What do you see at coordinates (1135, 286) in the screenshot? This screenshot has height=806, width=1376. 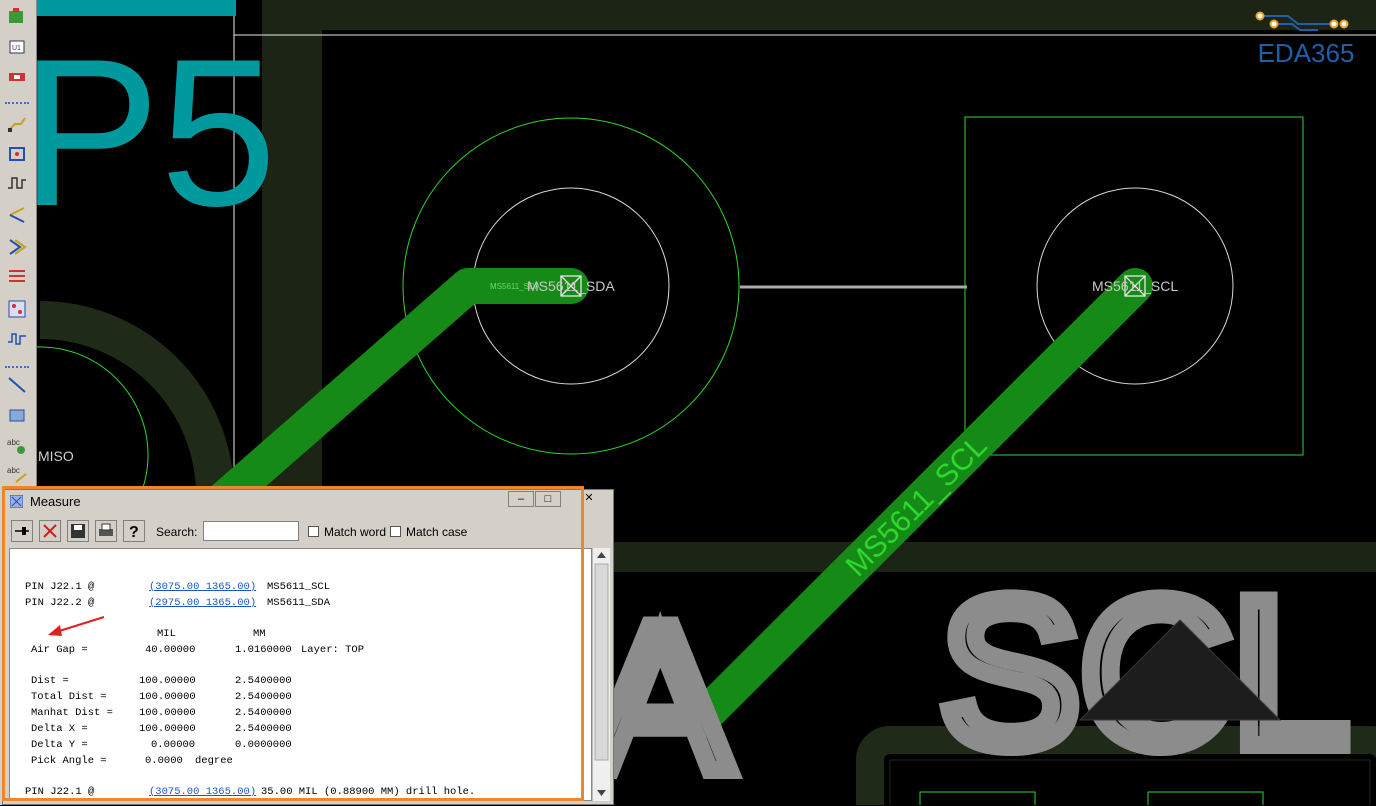 I see `scl-pad-label: MS5611_SCL` at bounding box center [1135, 286].